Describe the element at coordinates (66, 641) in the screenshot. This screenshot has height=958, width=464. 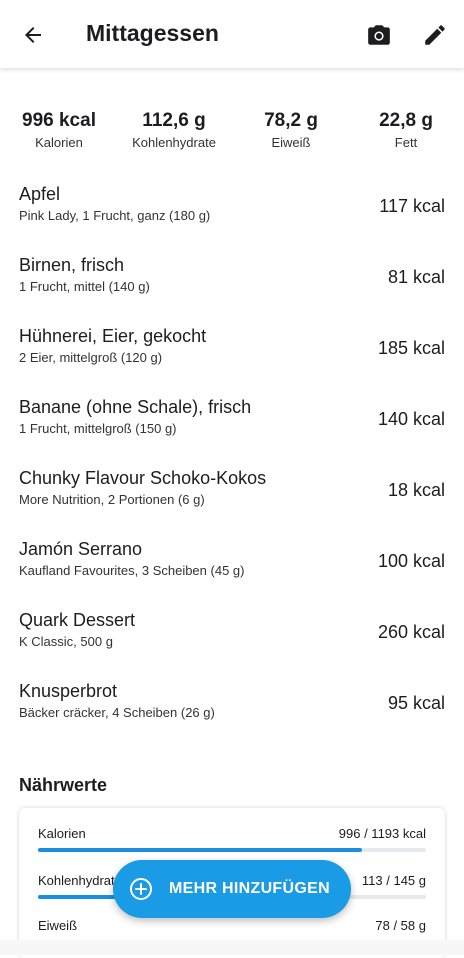
I see `food-detail: K Classic, 500 g` at that location.